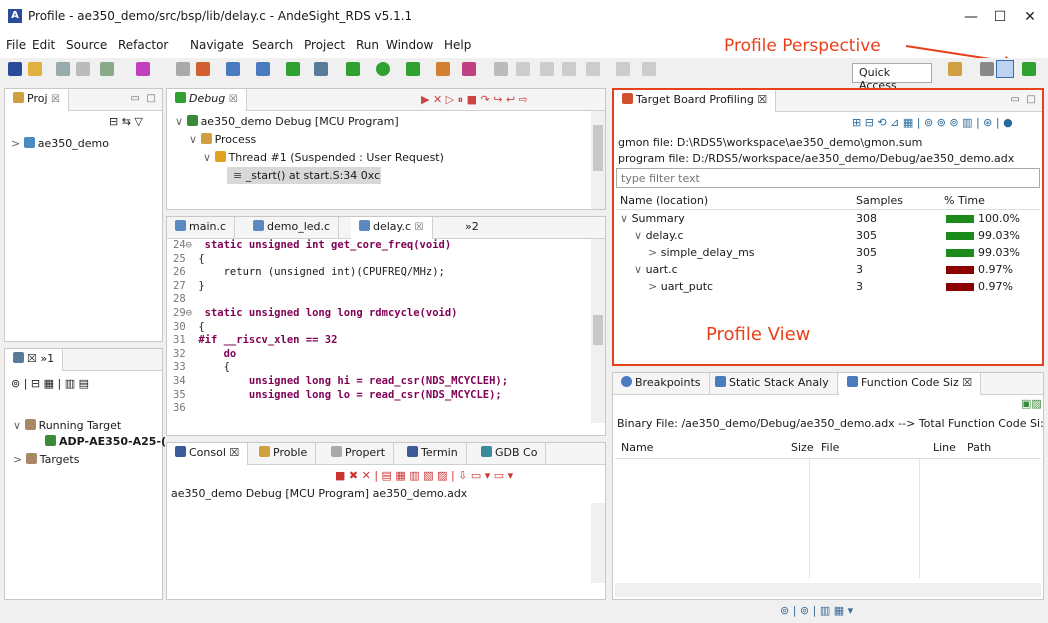 The image size is (1048, 623). What do you see at coordinates (107, 69) in the screenshot?
I see `build-icon` at bounding box center [107, 69].